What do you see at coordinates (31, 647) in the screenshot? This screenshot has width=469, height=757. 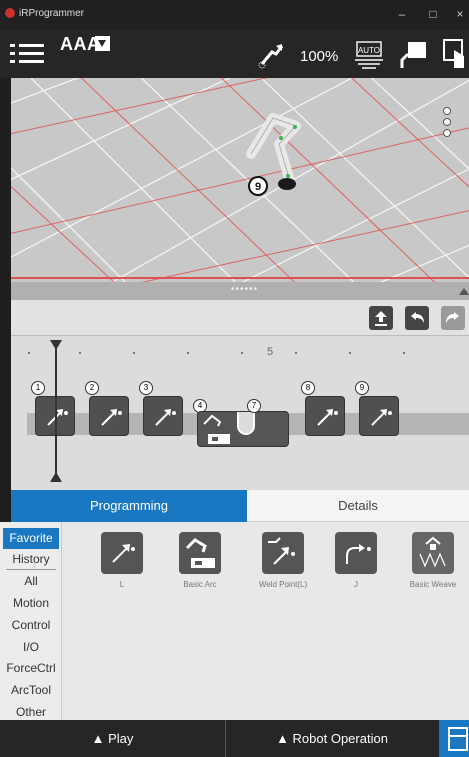 I see `category-io: I/O` at bounding box center [31, 647].